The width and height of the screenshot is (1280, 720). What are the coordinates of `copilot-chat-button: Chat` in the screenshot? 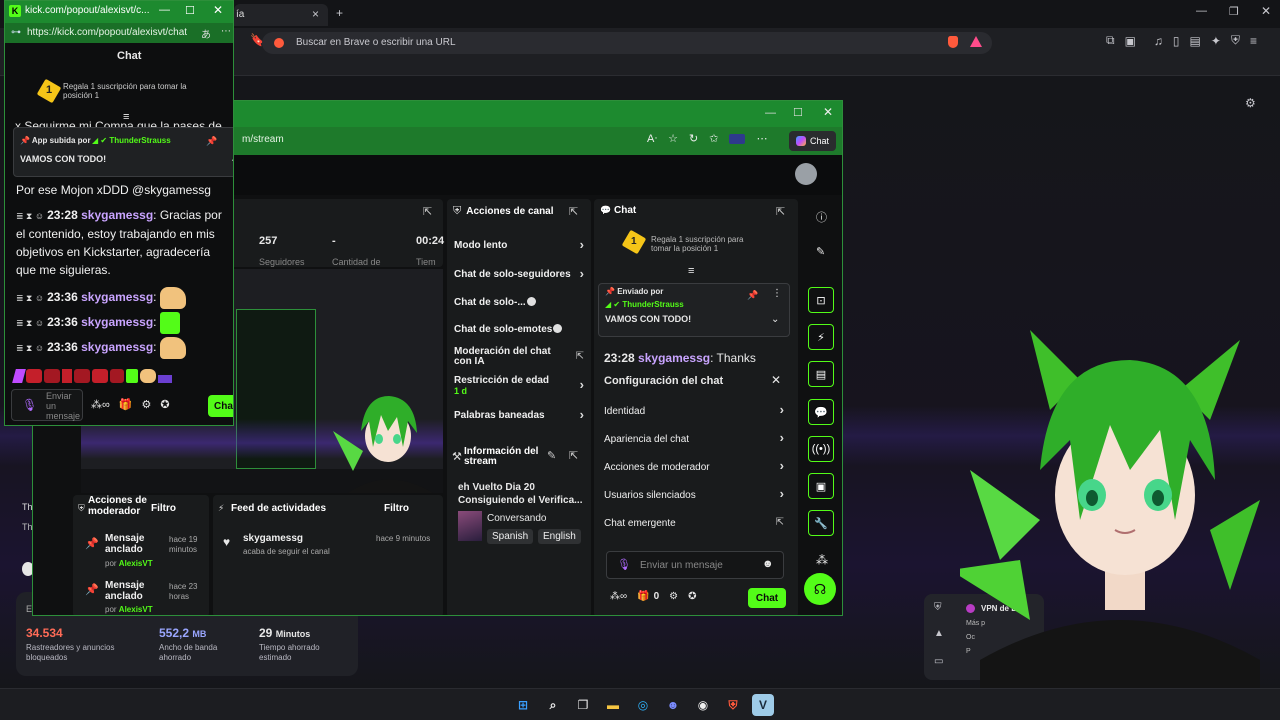 It's located at (813, 141).